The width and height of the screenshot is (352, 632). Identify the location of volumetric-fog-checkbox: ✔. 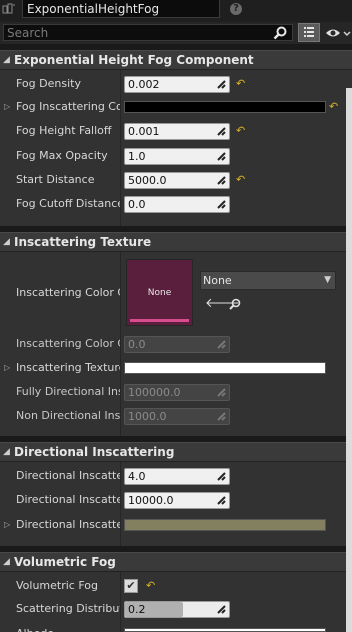
(131, 586).